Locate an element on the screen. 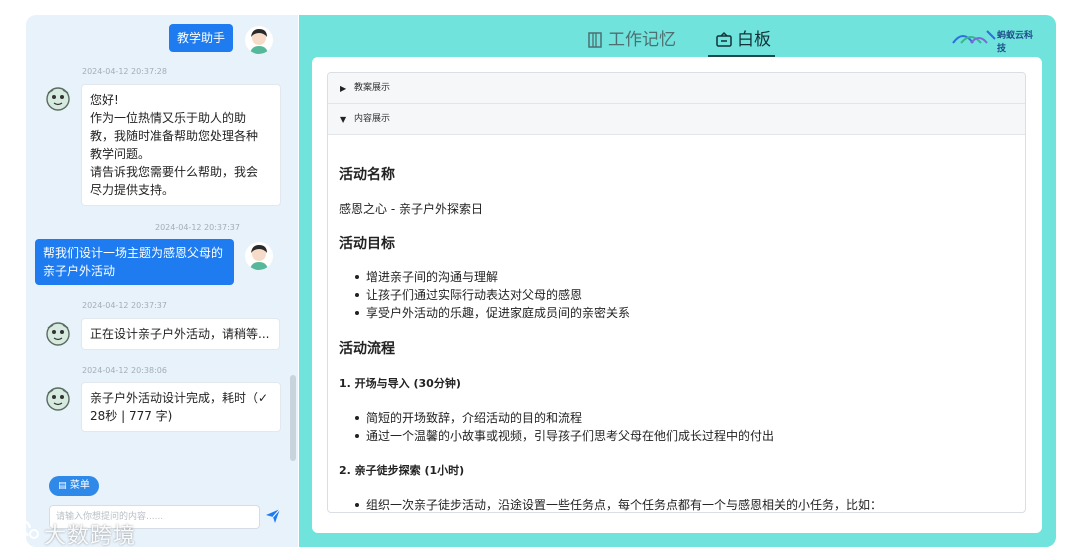 The width and height of the screenshot is (1080, 554). message-line: 亲子户外活动 is located at coordinates (79, 271).